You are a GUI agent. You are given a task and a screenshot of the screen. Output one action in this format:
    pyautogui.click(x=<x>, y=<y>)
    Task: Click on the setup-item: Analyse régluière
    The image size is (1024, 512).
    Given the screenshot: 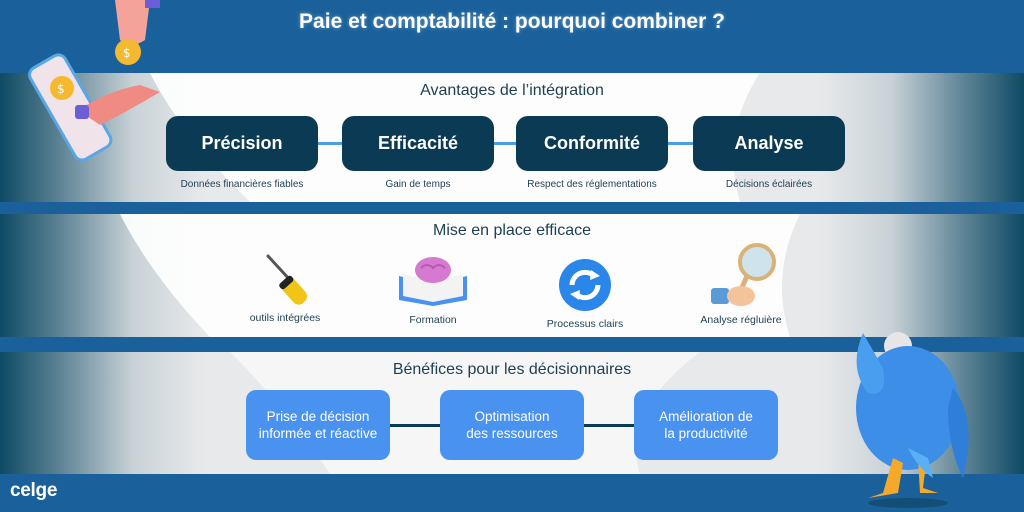 What is the action you would take?
    pyautogui.click(x=741, y=284)
    